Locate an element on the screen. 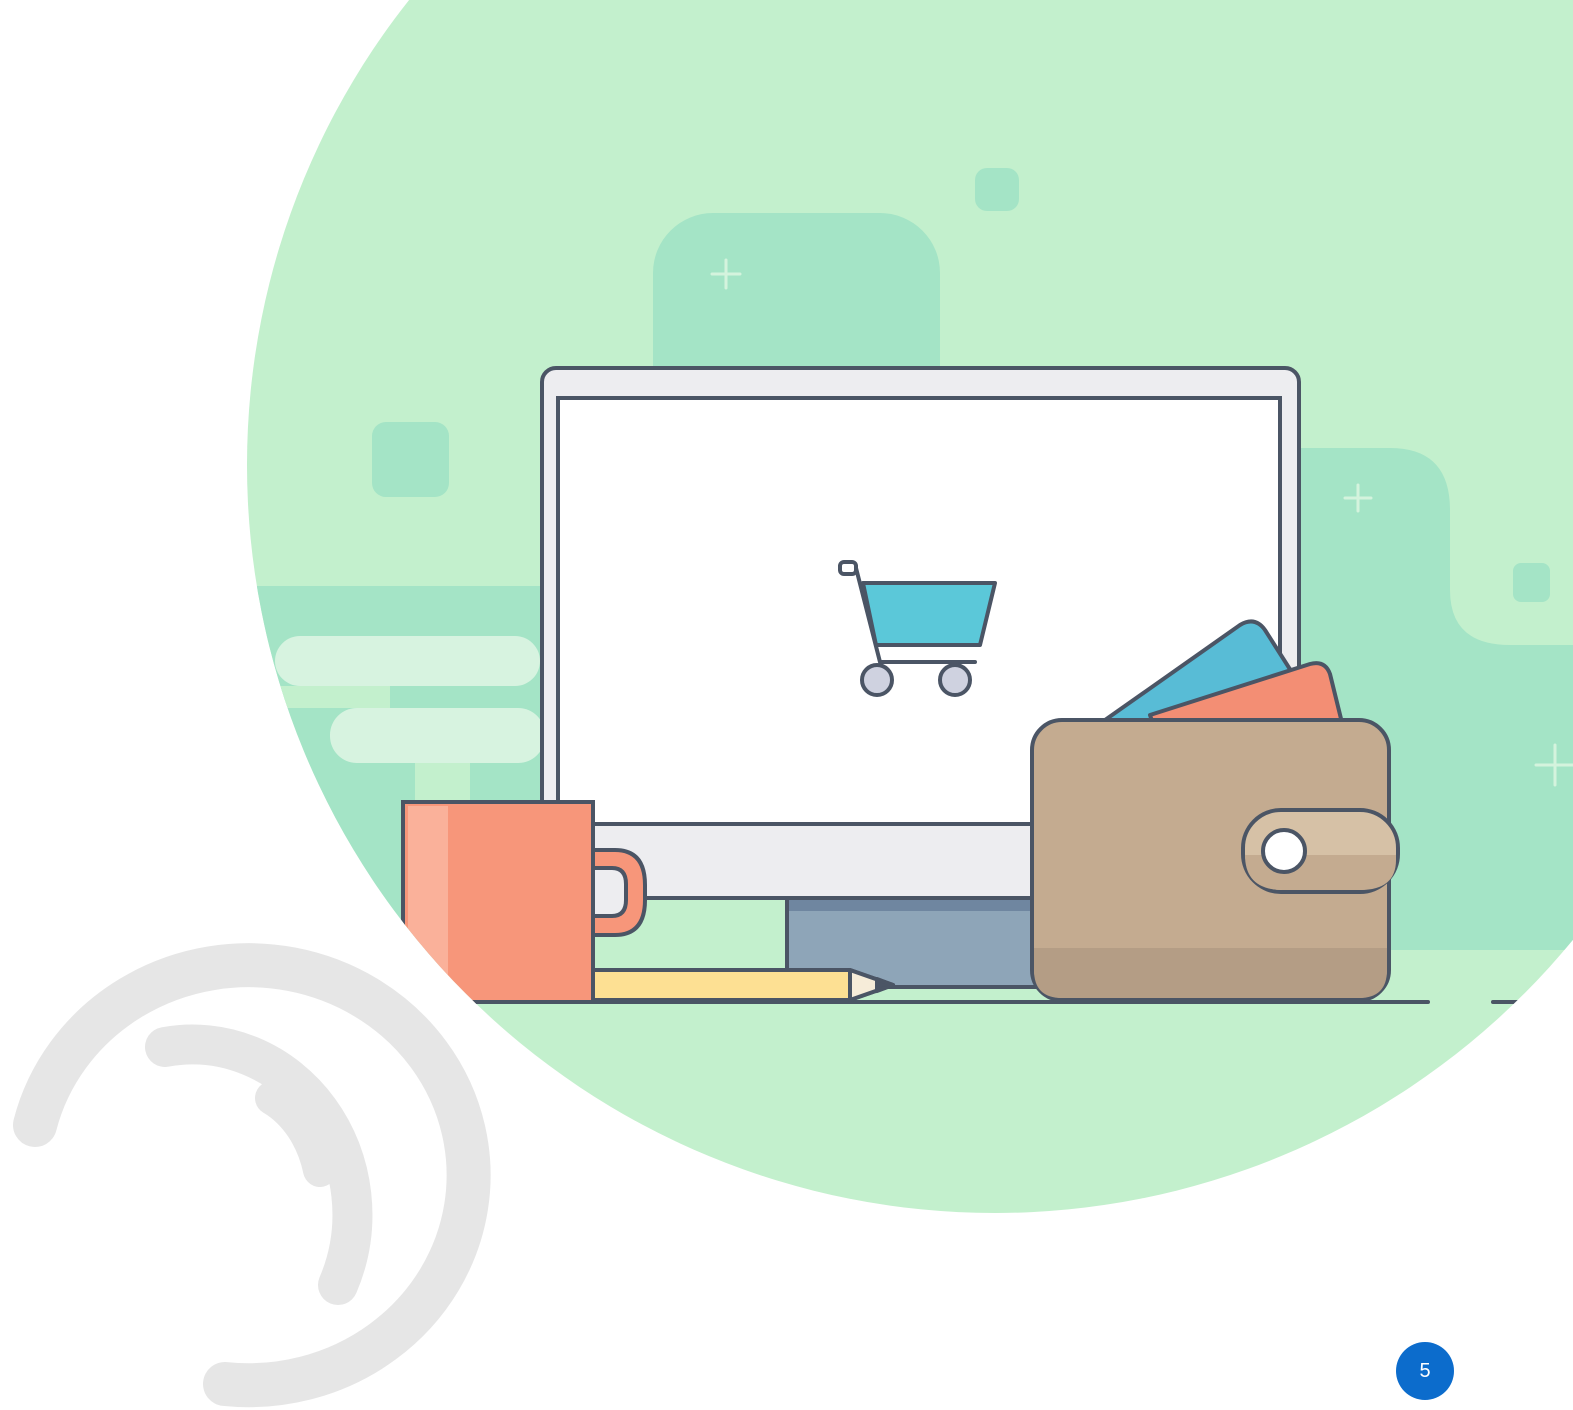 The height and width of the screenshot is (1410, 1573). pencil-icon is located at coordinates (739, 985).